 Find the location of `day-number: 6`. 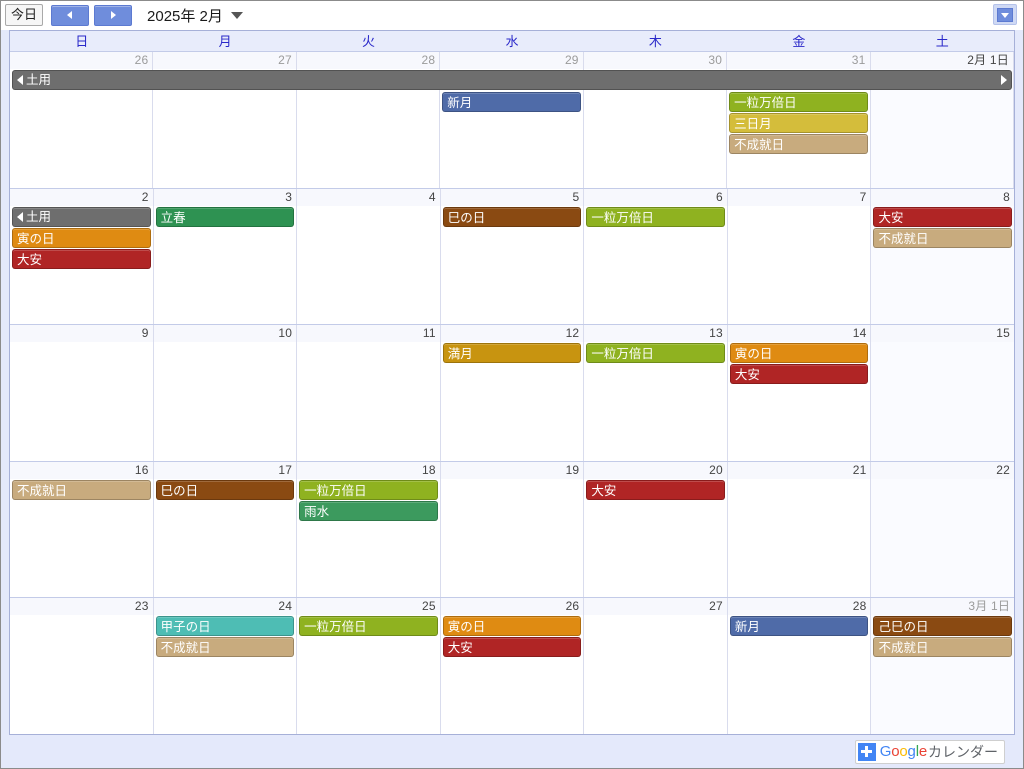

day-number: 6 is located at coordinates (655, 197).